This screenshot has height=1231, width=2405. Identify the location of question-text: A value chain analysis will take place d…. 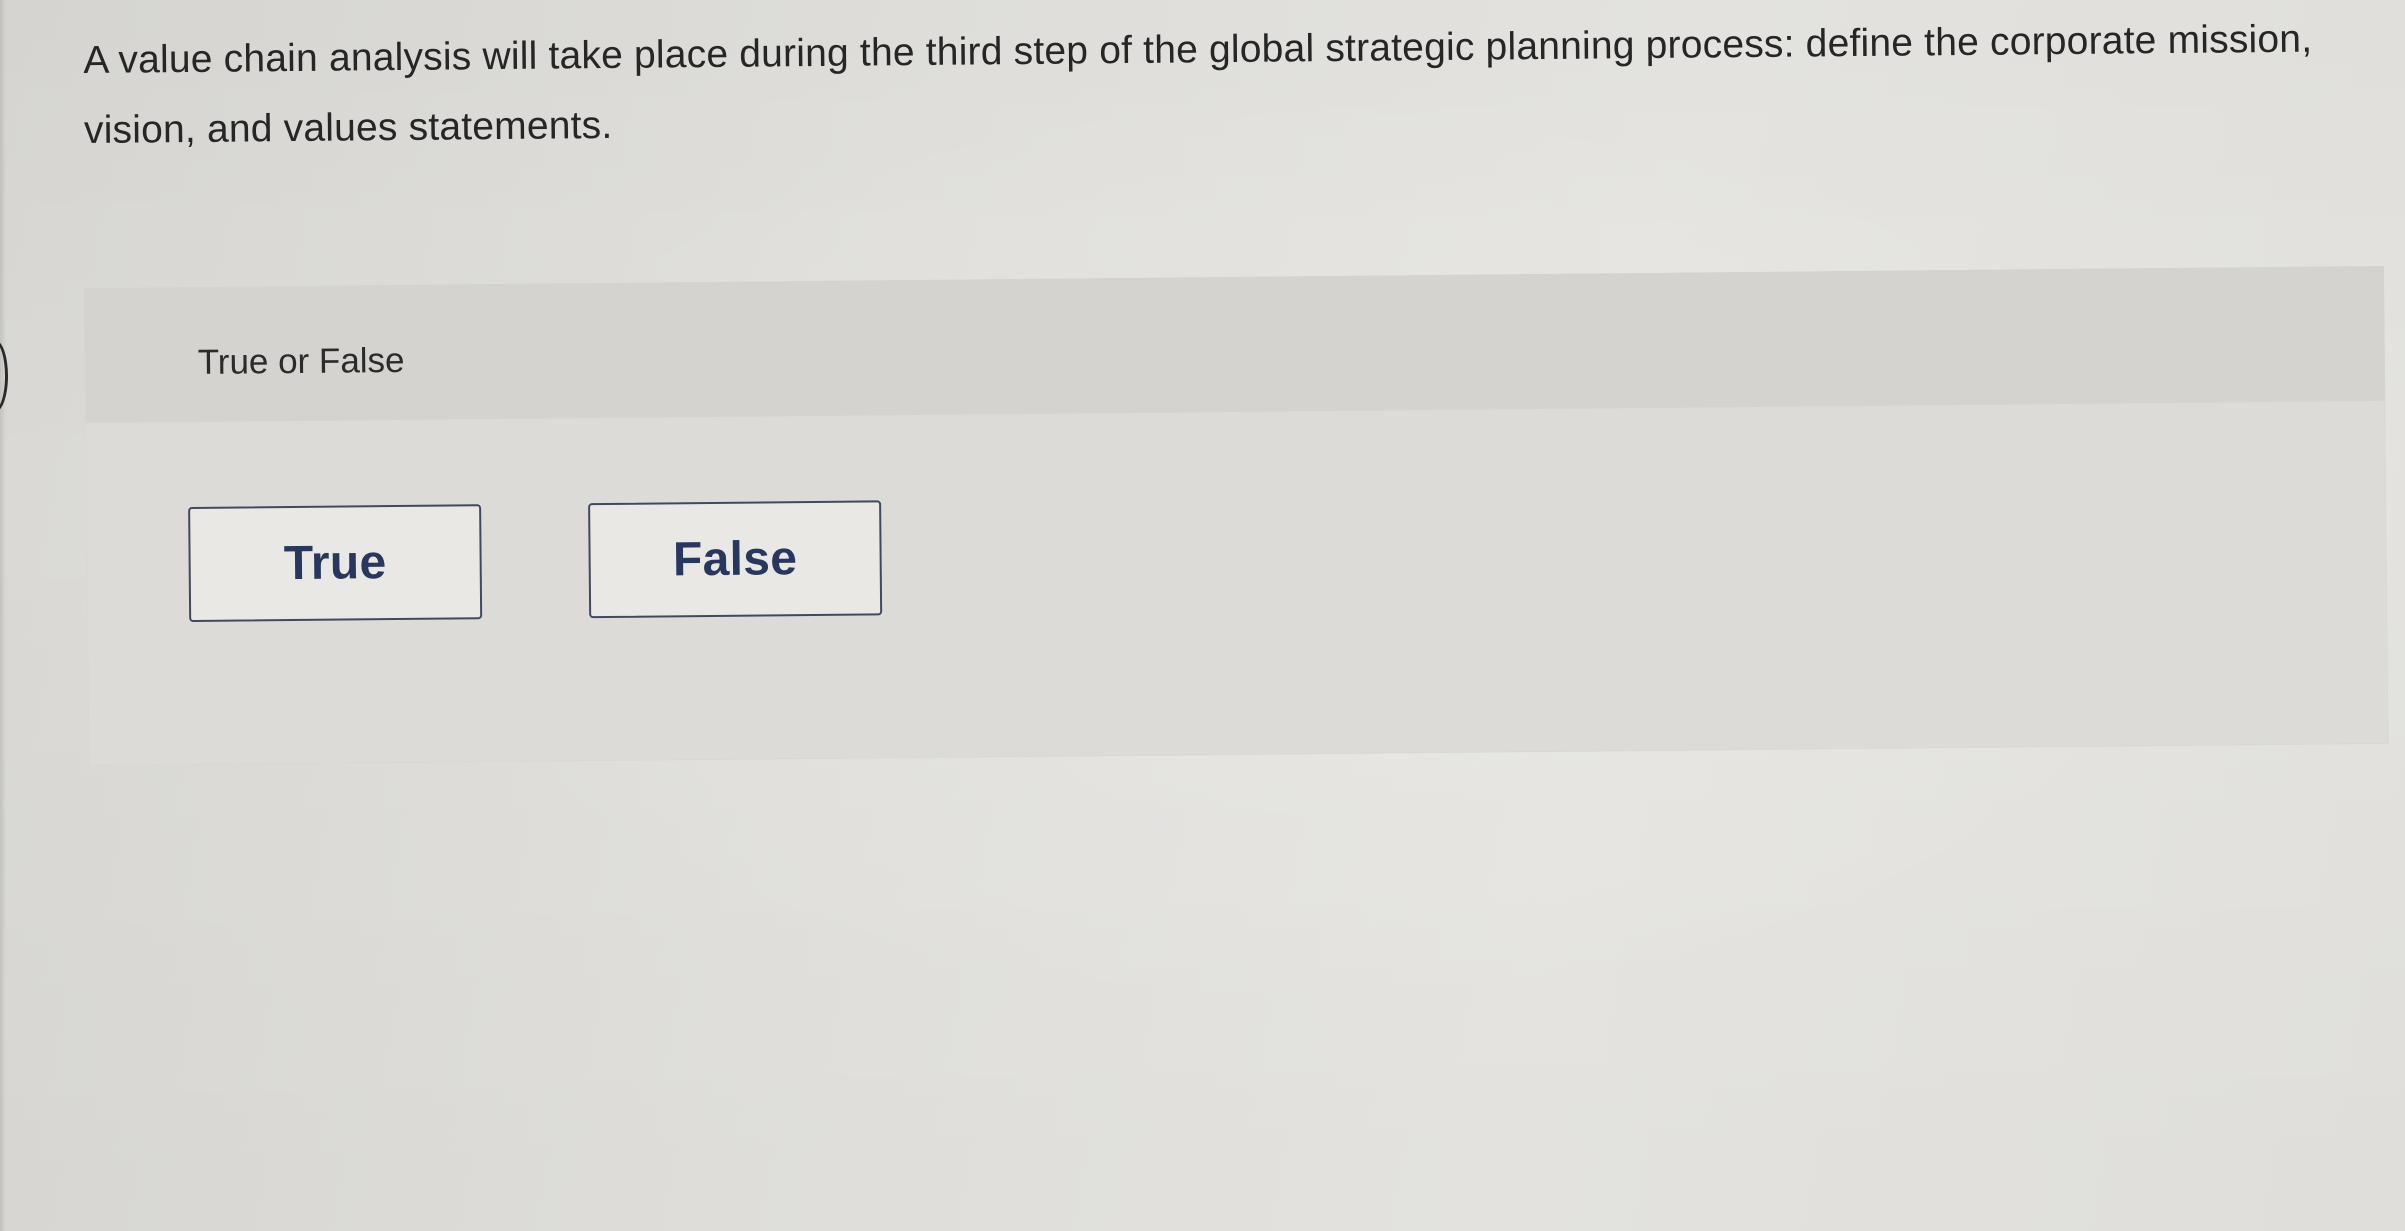
(1198, 84).